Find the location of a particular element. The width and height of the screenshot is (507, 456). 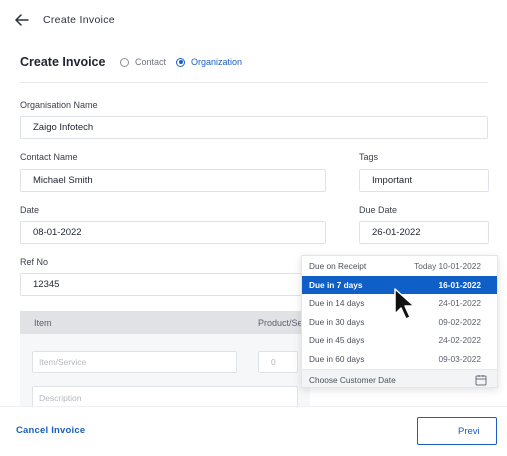

option-date: 09-03-2022 is located at coordinates (459, 358).